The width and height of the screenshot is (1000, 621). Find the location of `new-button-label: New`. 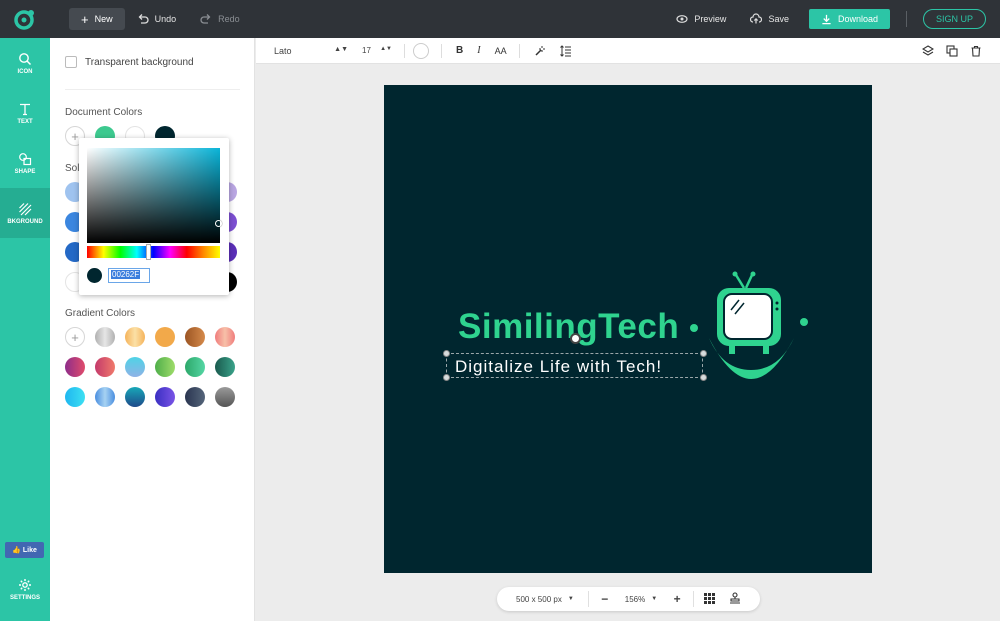

new-button-label: New is located at coordinates (103, 19).